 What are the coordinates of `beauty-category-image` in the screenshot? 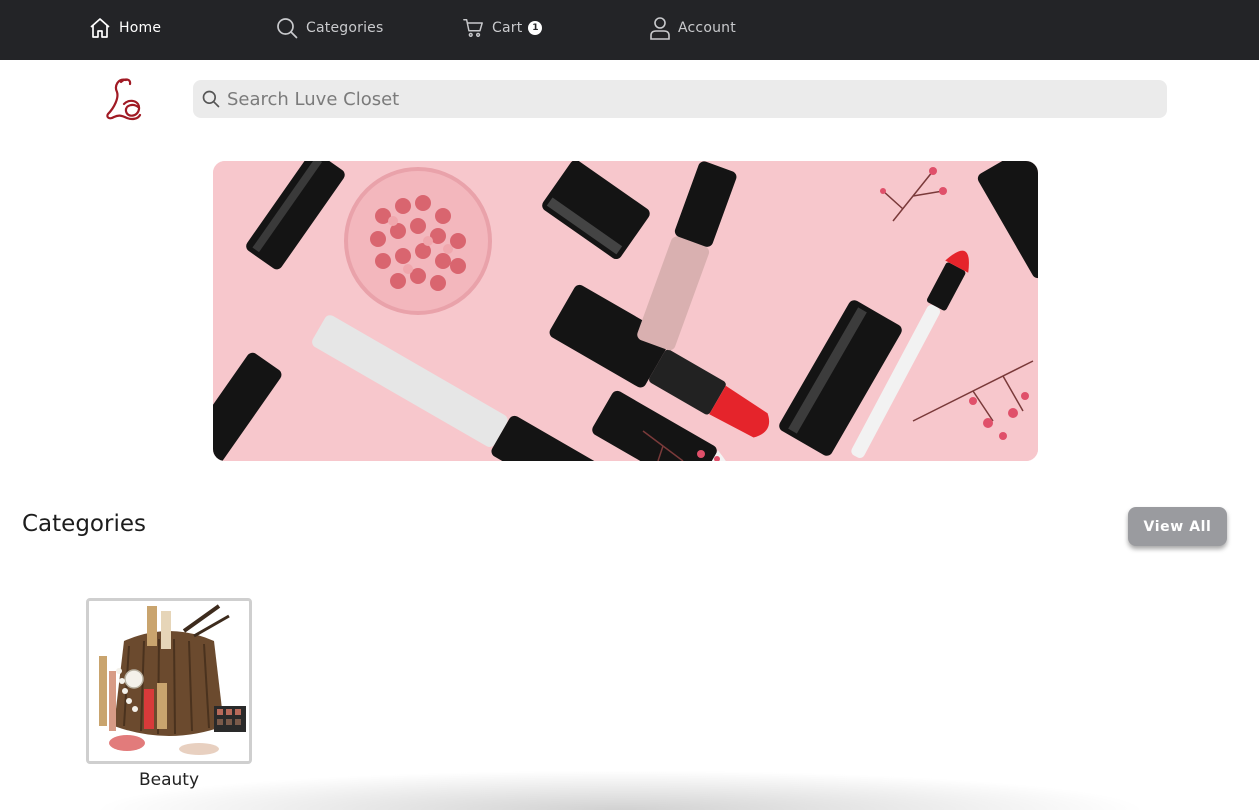 It's located at (169, 681).